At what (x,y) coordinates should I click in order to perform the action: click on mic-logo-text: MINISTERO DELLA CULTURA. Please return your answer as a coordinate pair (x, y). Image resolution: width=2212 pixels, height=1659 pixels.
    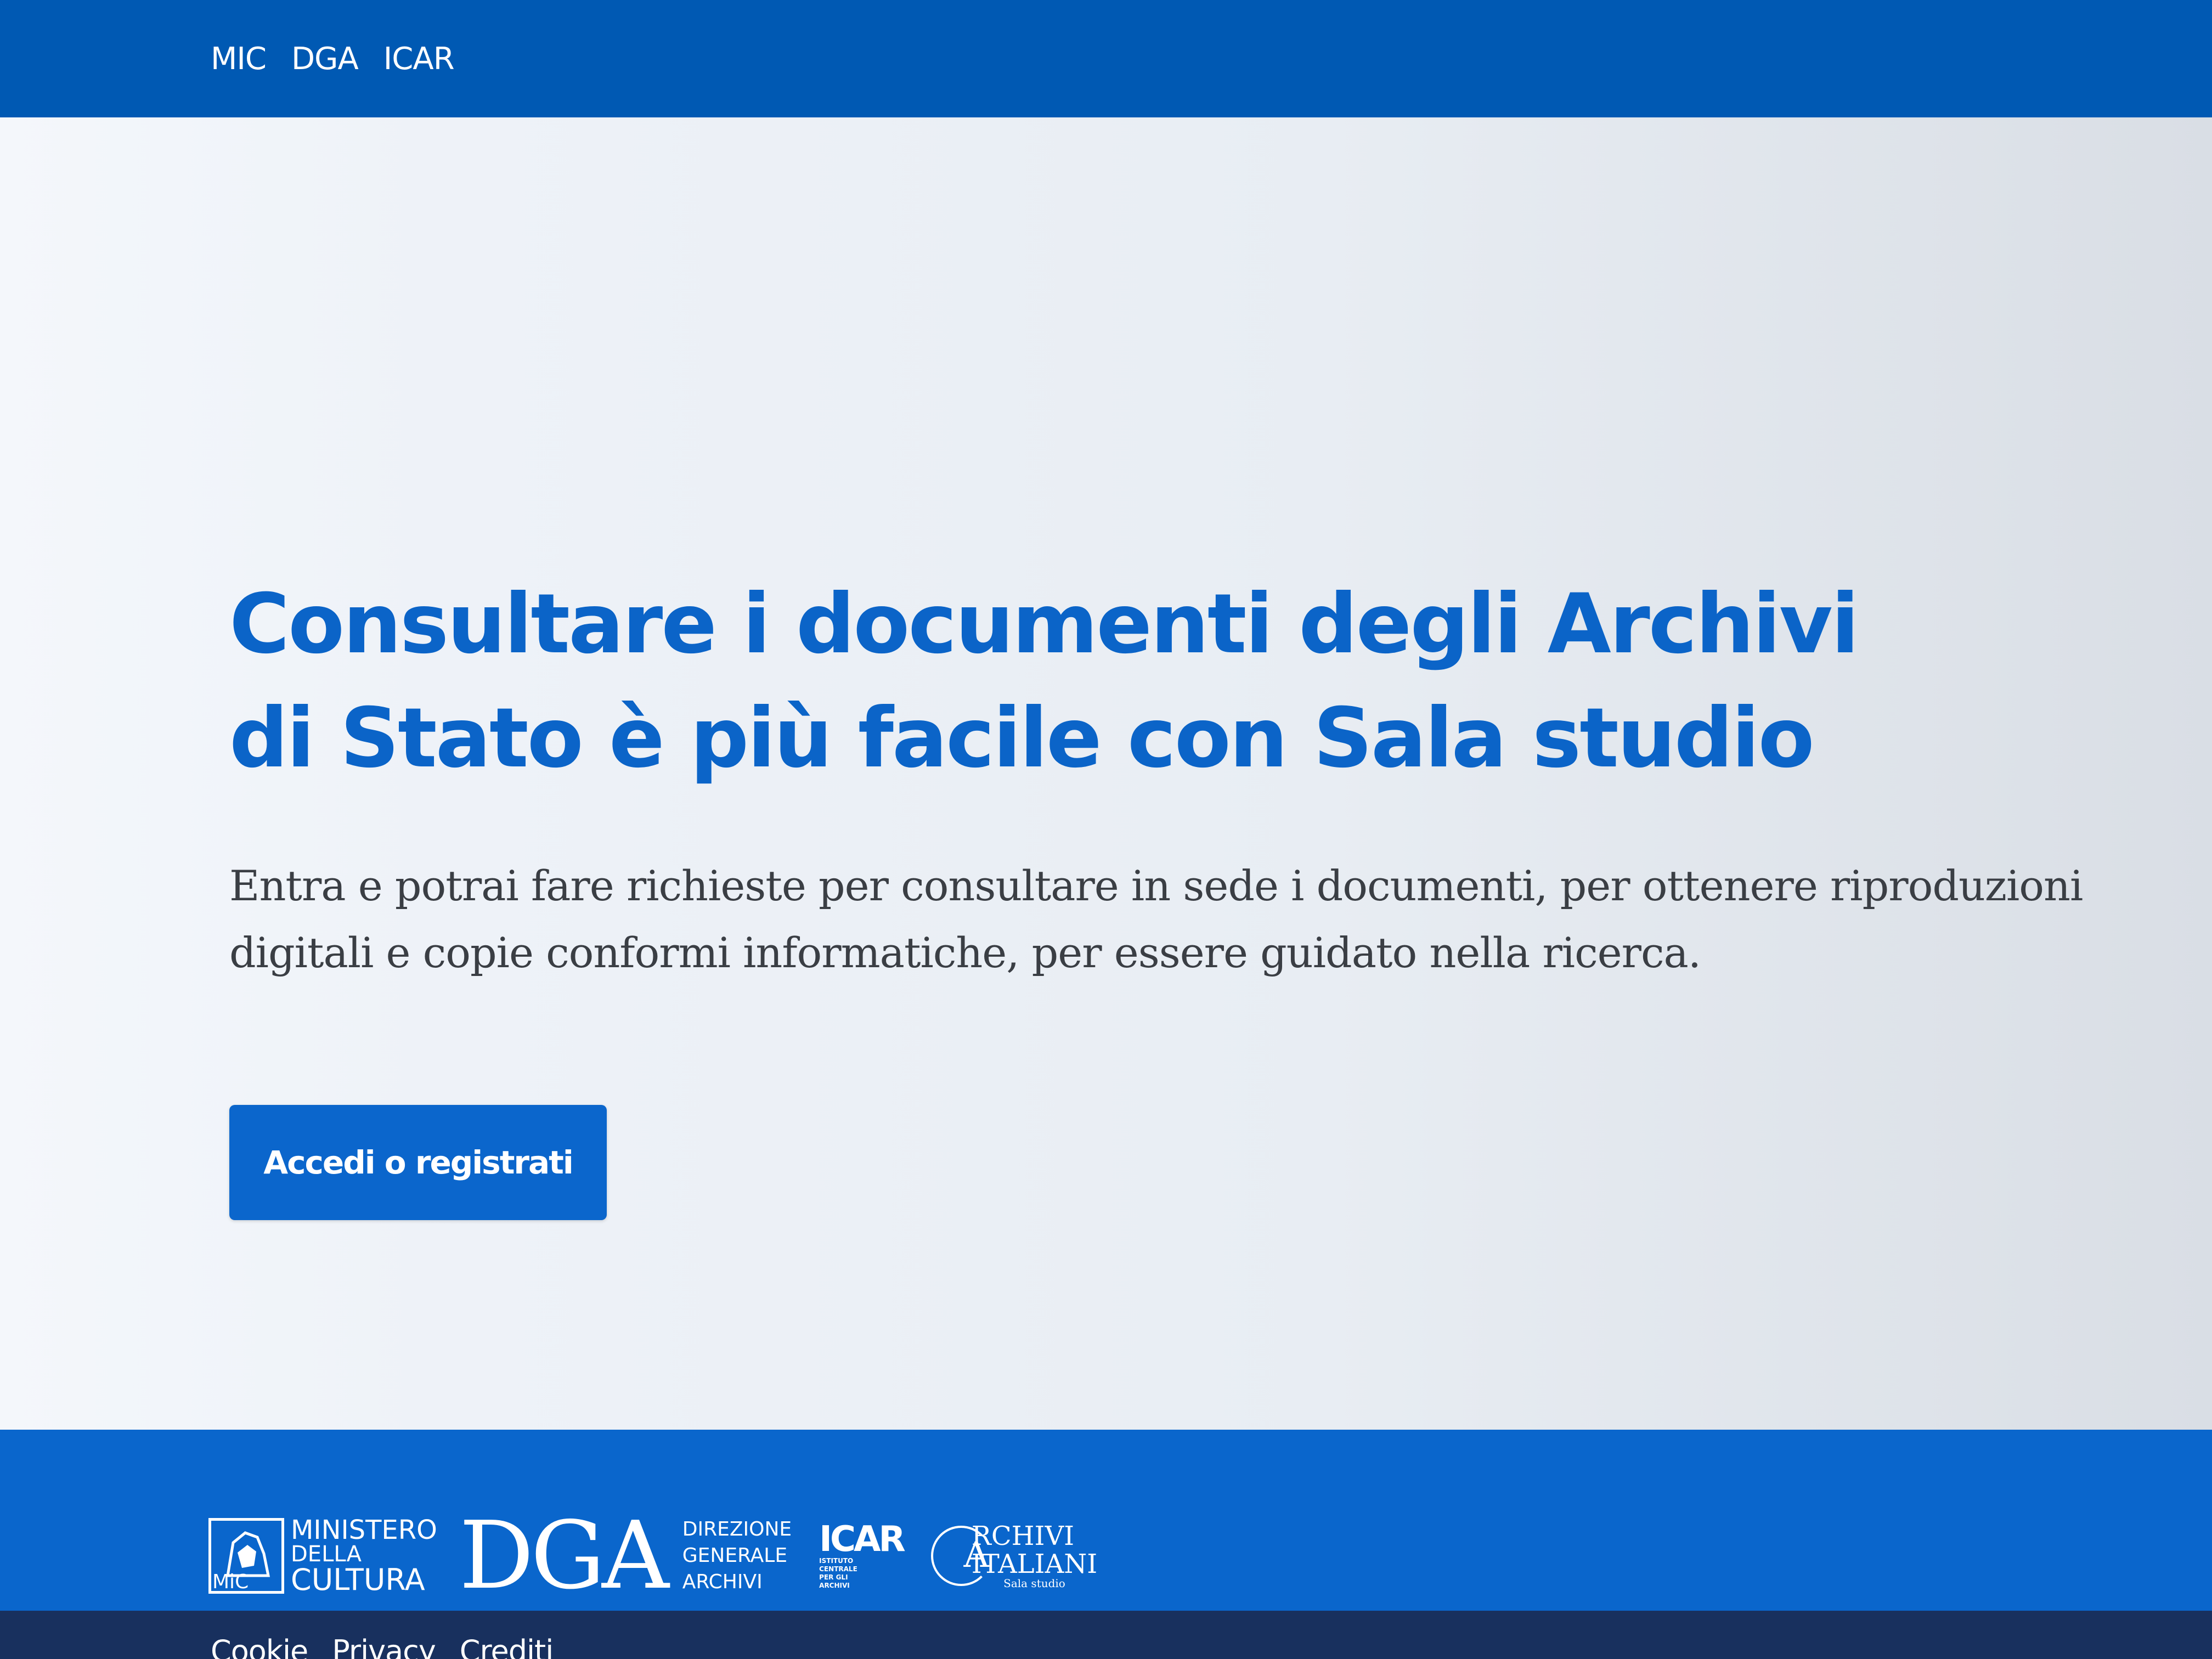
    Looking at the image, I should click on (364, 1556).